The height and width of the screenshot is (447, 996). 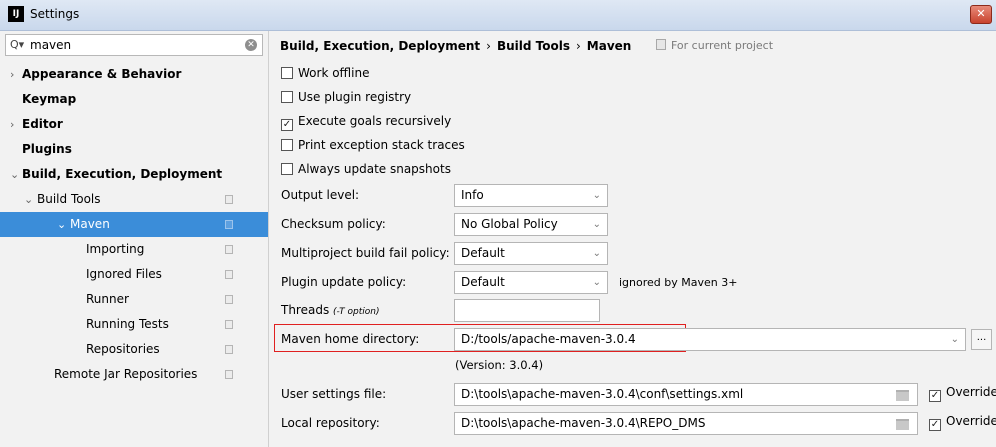 I want to click on tree-item-maven: ⌄ Maven, so click(x=134, y=224).